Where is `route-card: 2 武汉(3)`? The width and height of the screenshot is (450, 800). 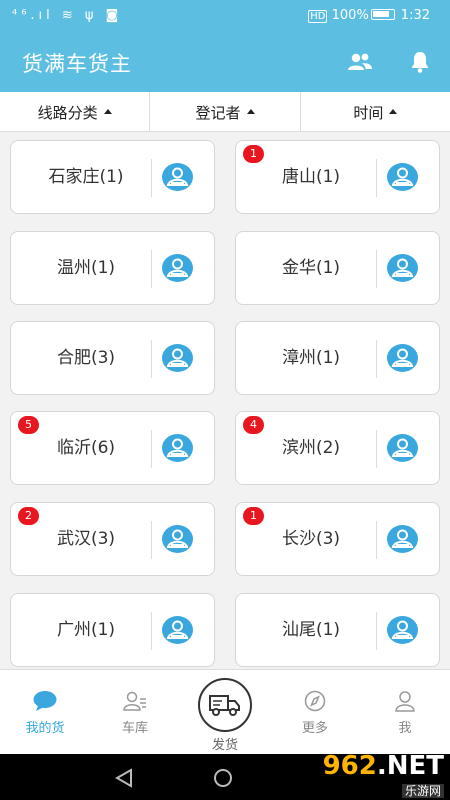
route-card: 2 武汉(3) is located at coordinates (112, 539).